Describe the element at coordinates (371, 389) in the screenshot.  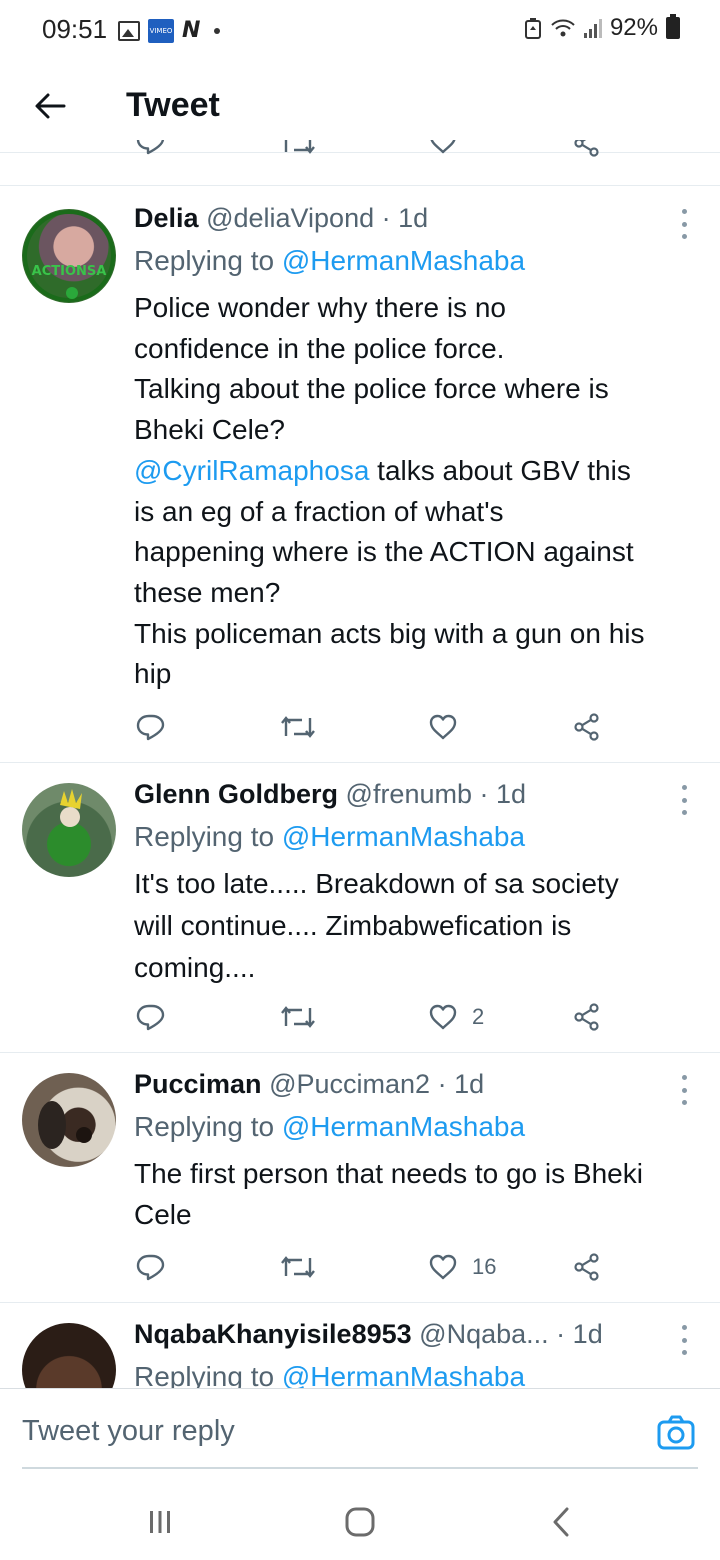
I see `body-line: Talking about the police force where is` at that location.